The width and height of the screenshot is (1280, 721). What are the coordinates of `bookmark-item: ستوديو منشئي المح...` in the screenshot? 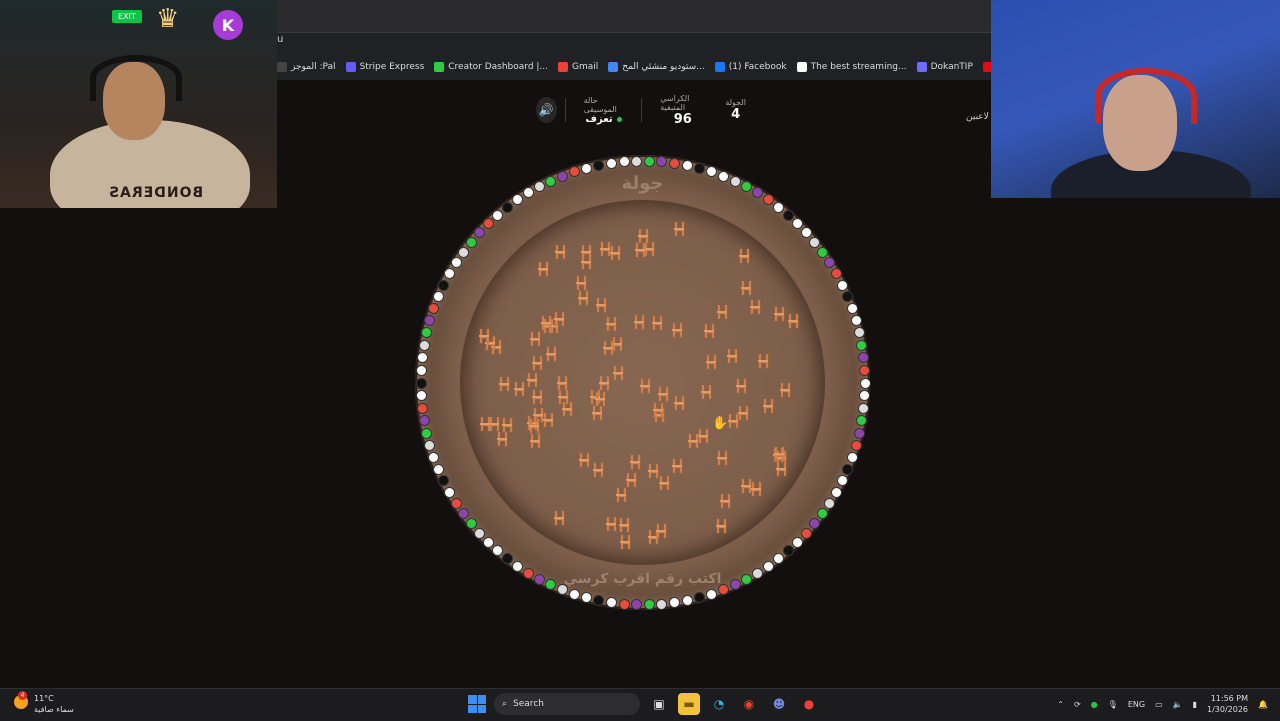 It's located at (656, 67).